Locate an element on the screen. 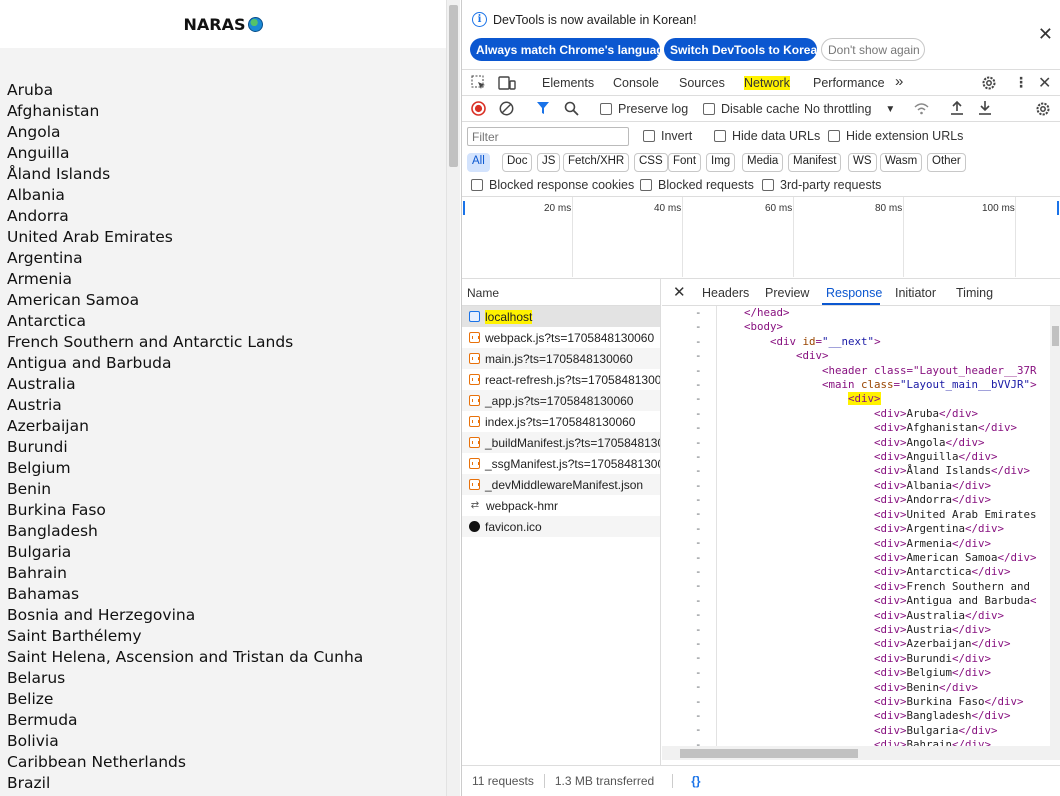 The image size is (1060, 796). tab-initiator: Initiator is located at coordinates (915, 293).